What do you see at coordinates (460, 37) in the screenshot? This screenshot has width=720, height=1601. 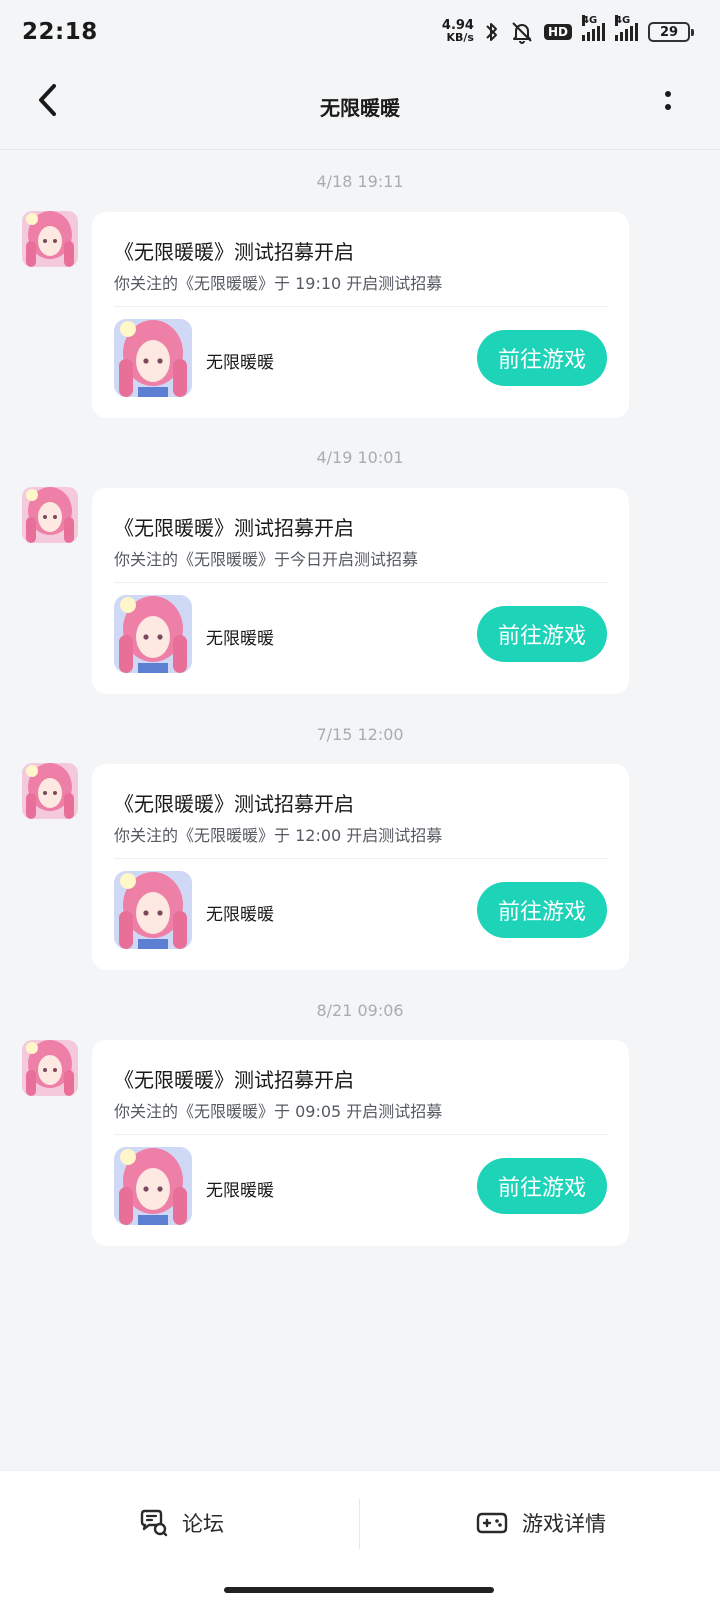 I see `network-speed-unit: KB/s` at bounding box center [460, 37].